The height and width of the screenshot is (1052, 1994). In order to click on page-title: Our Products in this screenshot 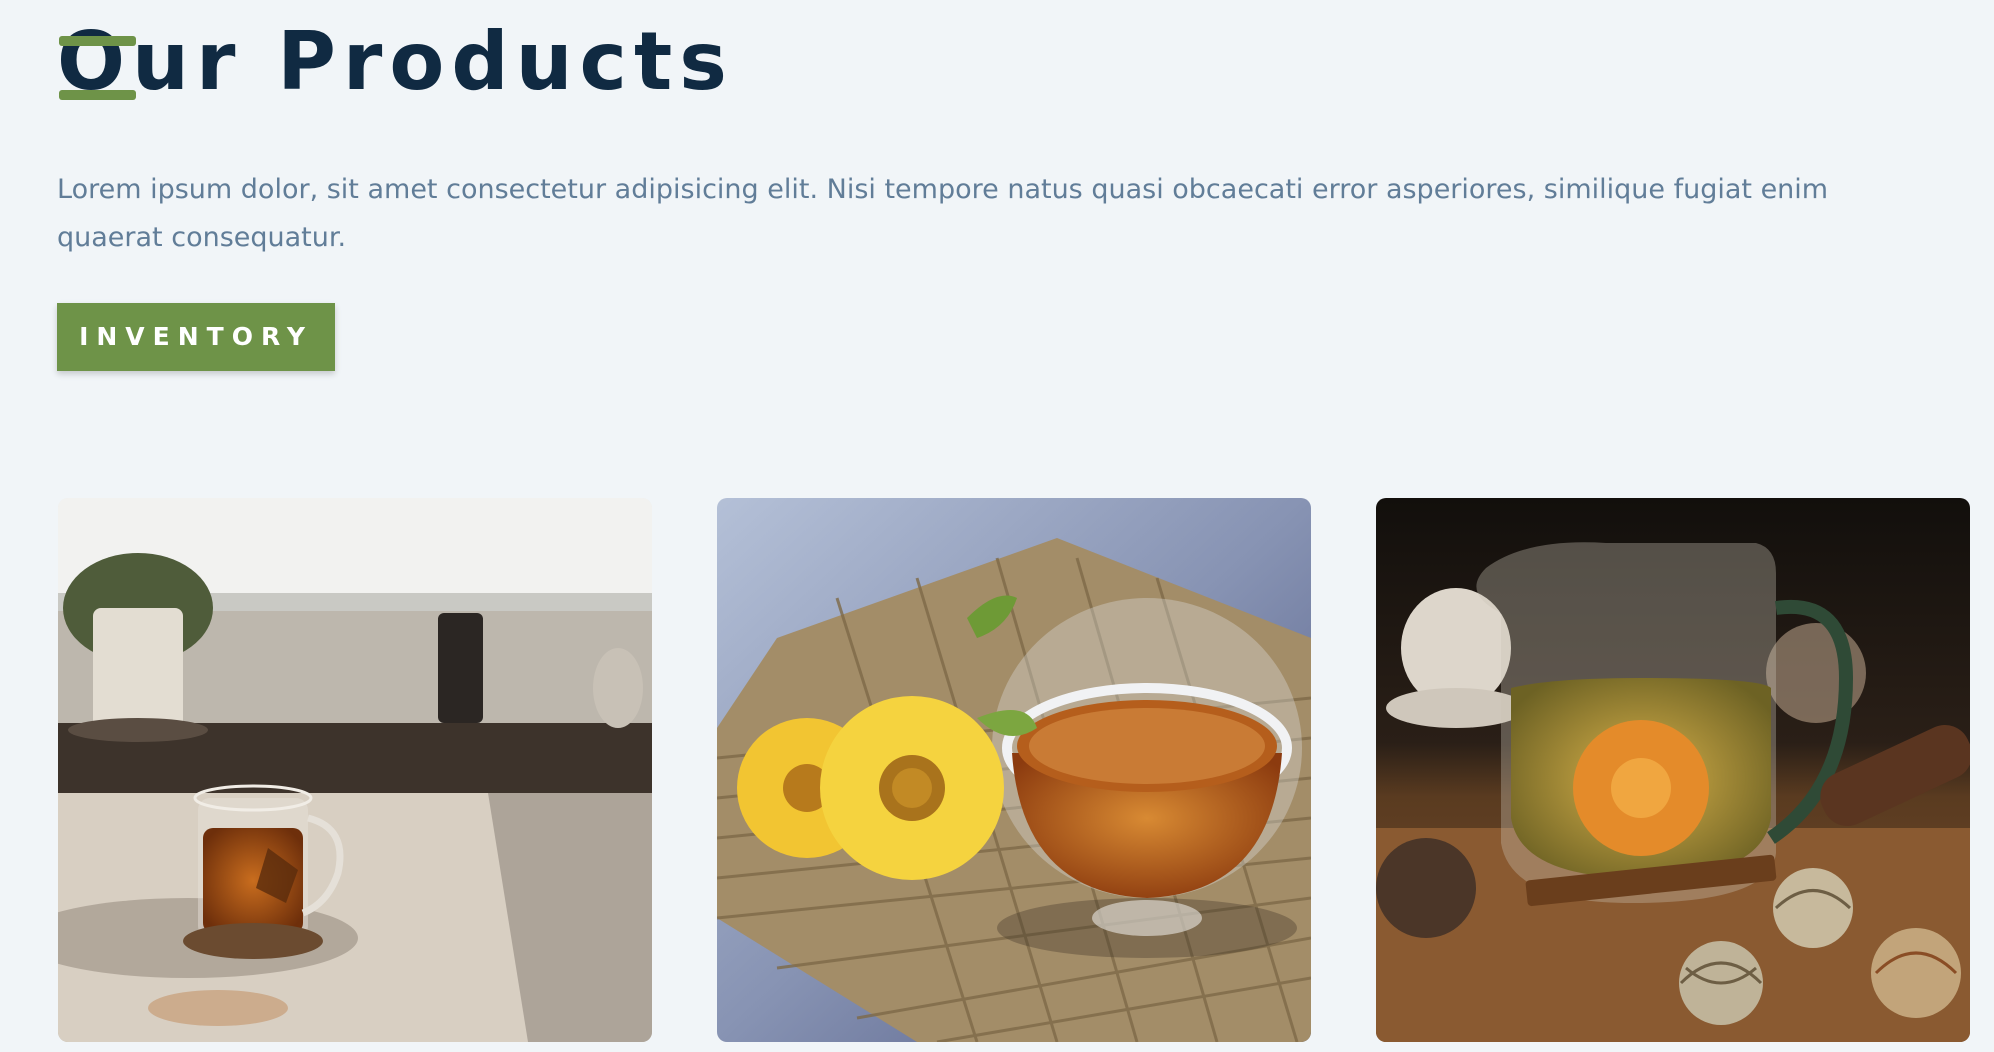, I will do `click(395, 61)`.